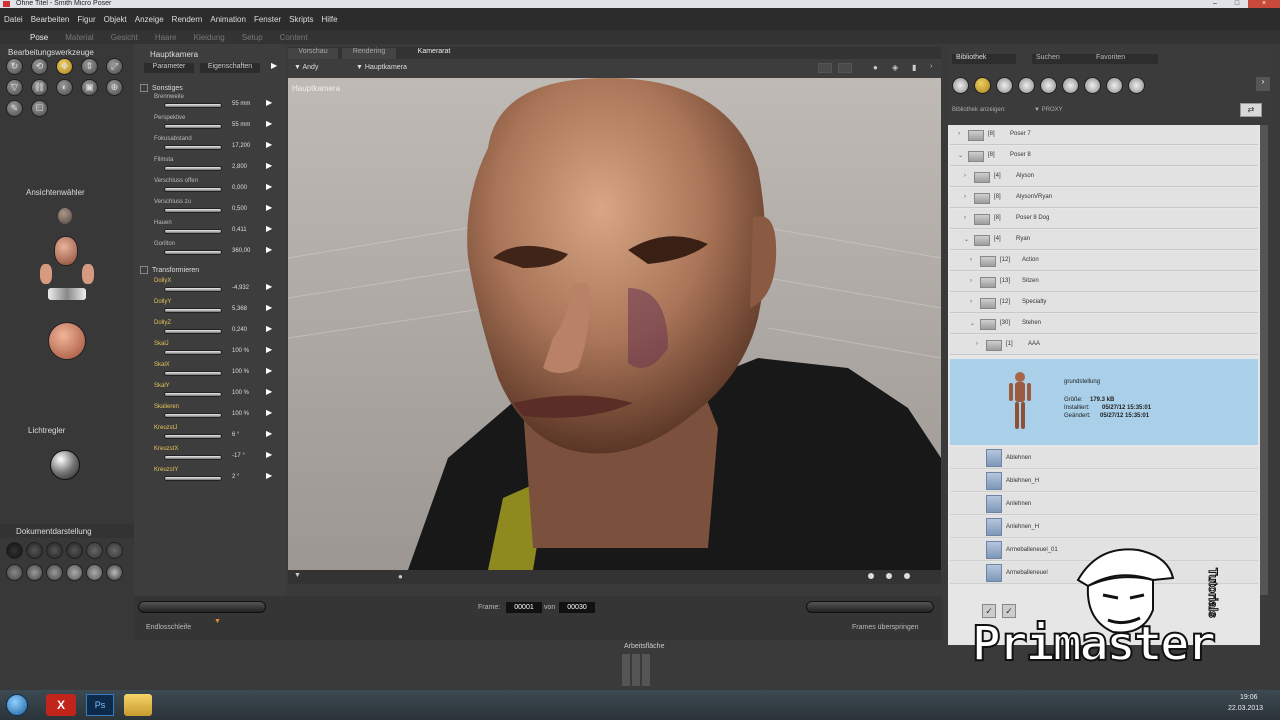 This screenshot has height=720, width=1280. Describe the element at coordinates (228, 19) in the screenshot. I see `menu-animation: Animation` at that location.